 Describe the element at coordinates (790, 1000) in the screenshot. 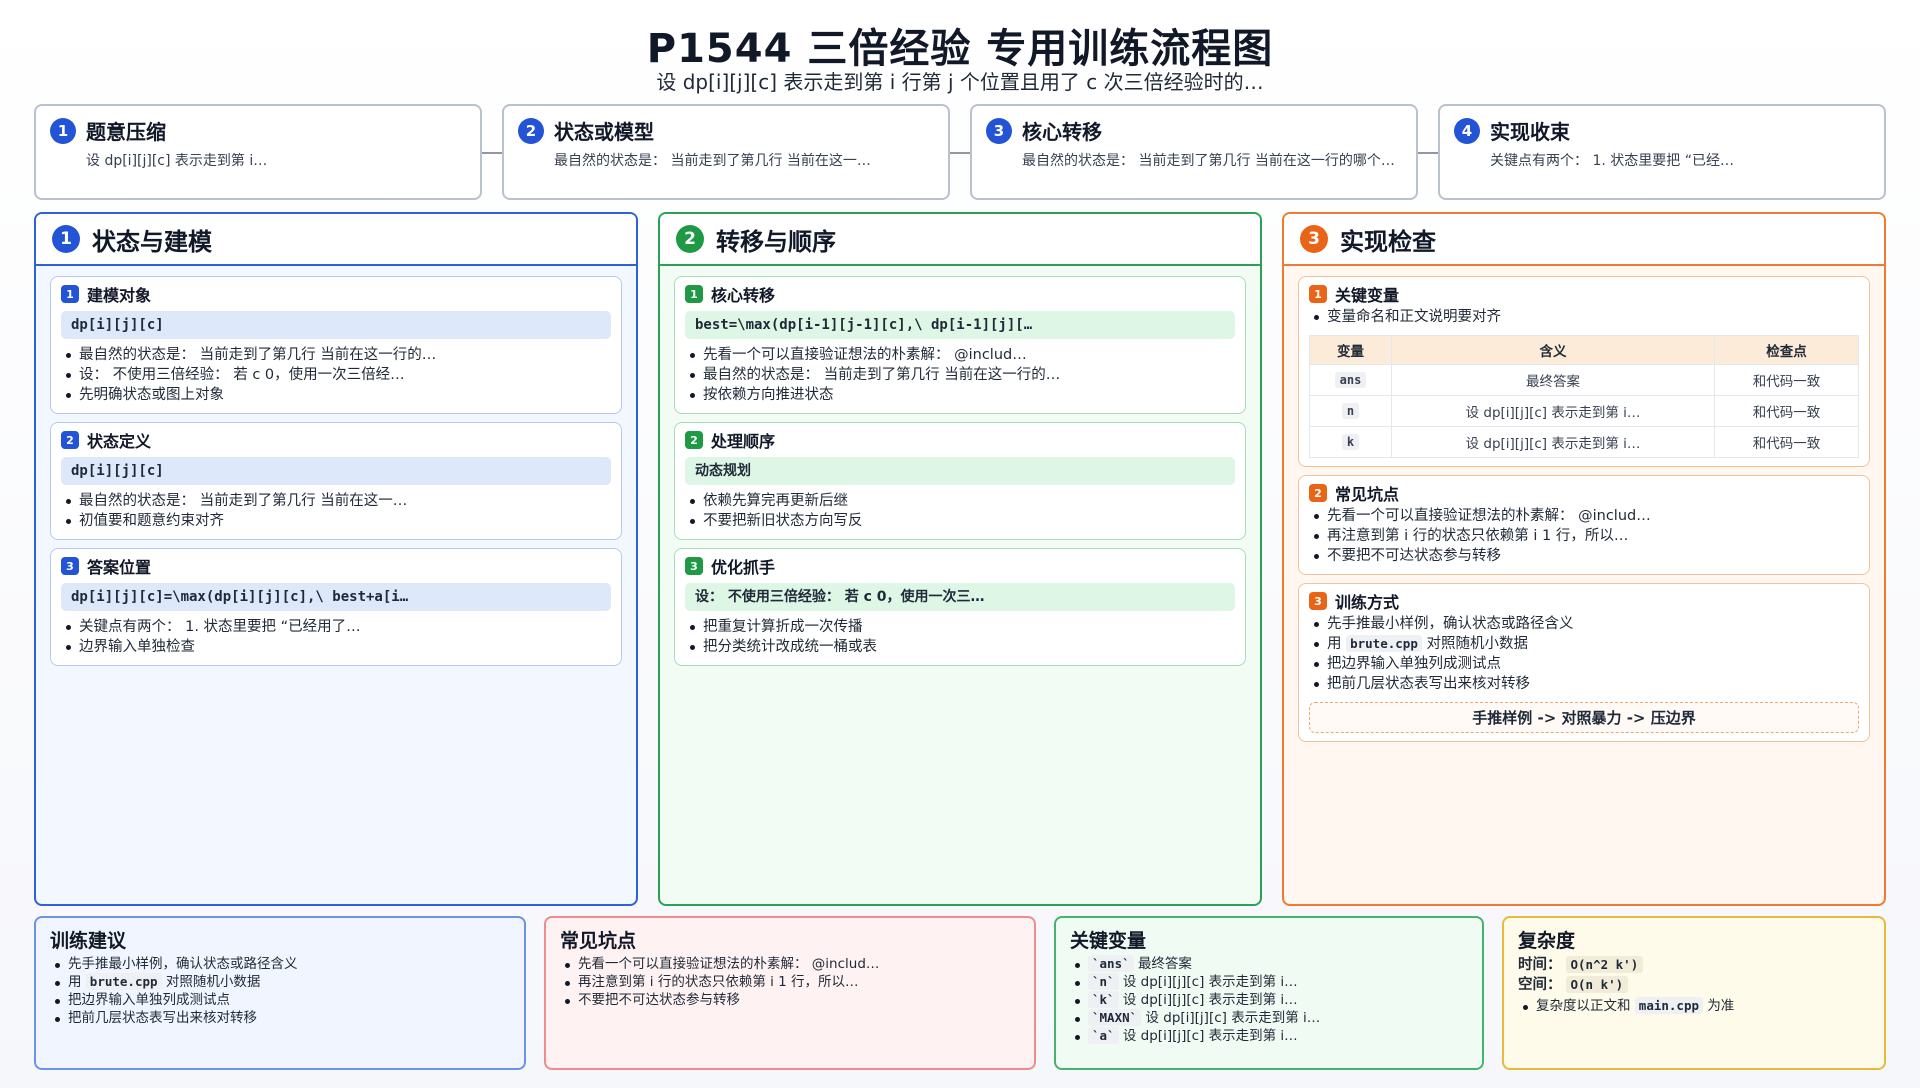

I see `list-item: 不要把不可达状态参与转移` at that location.